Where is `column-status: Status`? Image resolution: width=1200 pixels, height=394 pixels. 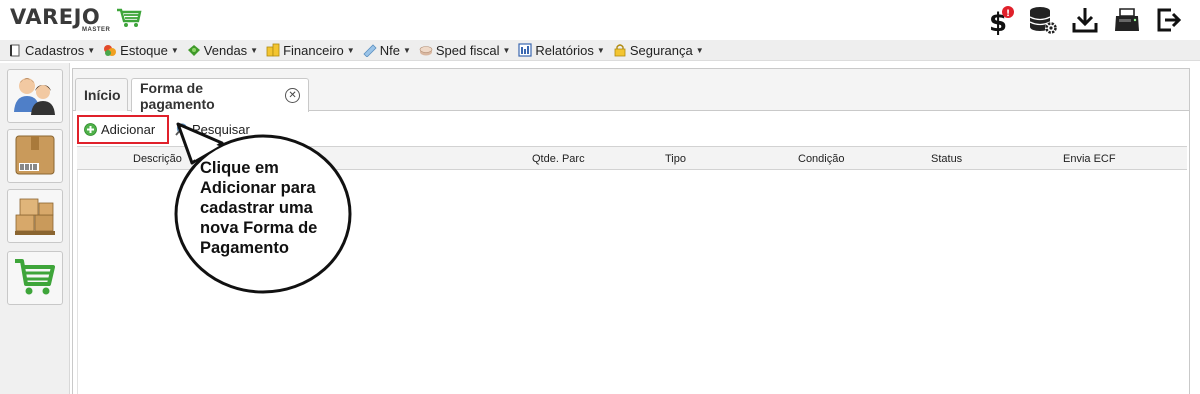
column-status: Status is located at coordinates (946, 159).